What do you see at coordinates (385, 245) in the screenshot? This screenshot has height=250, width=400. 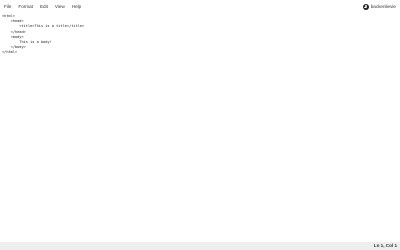 I see `cursor-position: Ln 1, Col 1` at bounding box center [385, 245].